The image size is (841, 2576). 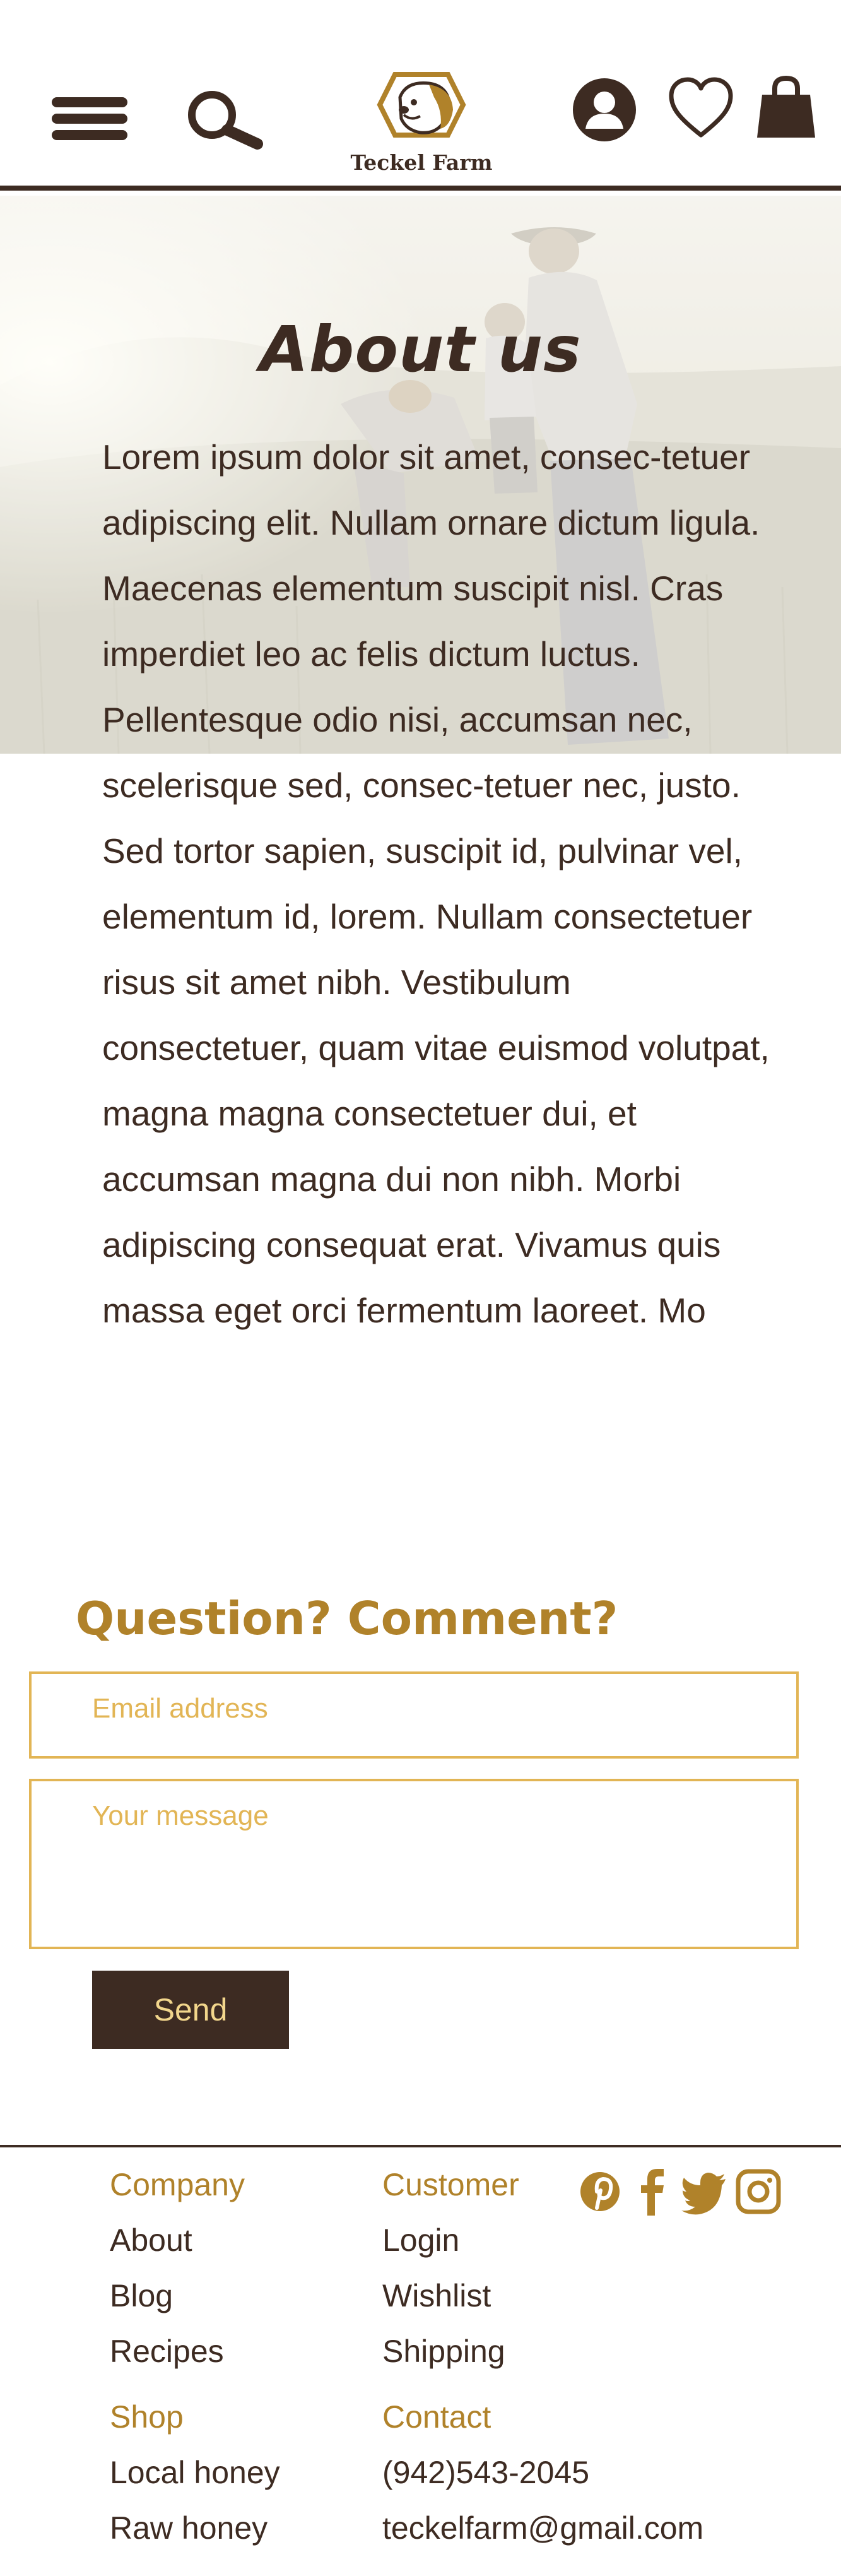 I want to click on twitter-icon, so click(x=703, y=2192).